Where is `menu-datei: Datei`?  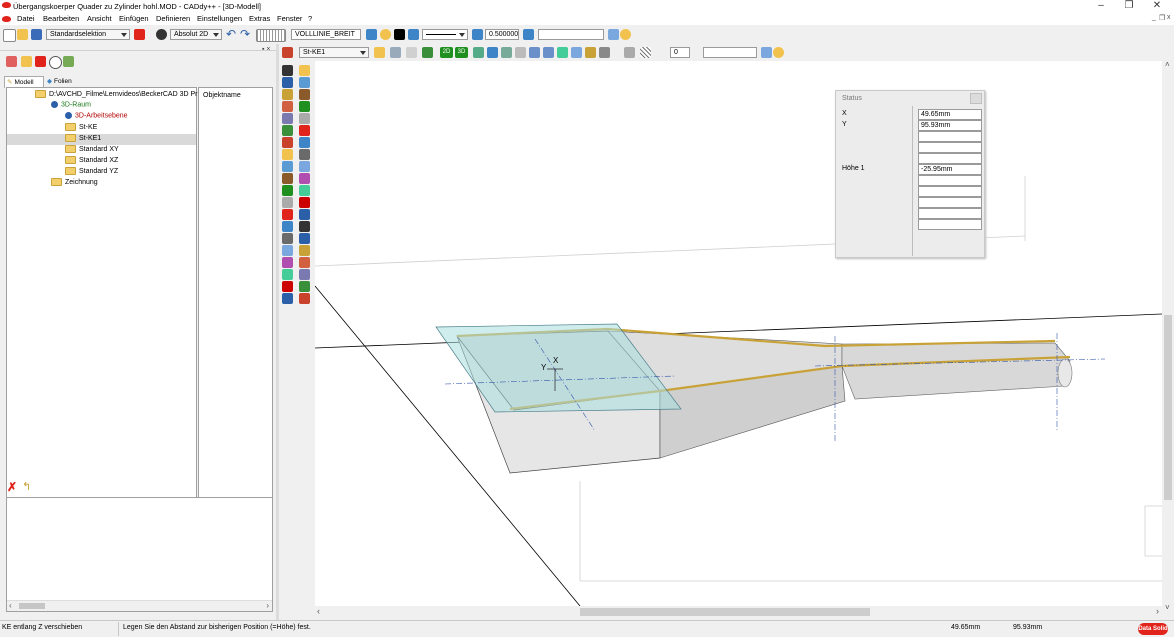 menu-datei: Datei is located at coordinates (26, 18).